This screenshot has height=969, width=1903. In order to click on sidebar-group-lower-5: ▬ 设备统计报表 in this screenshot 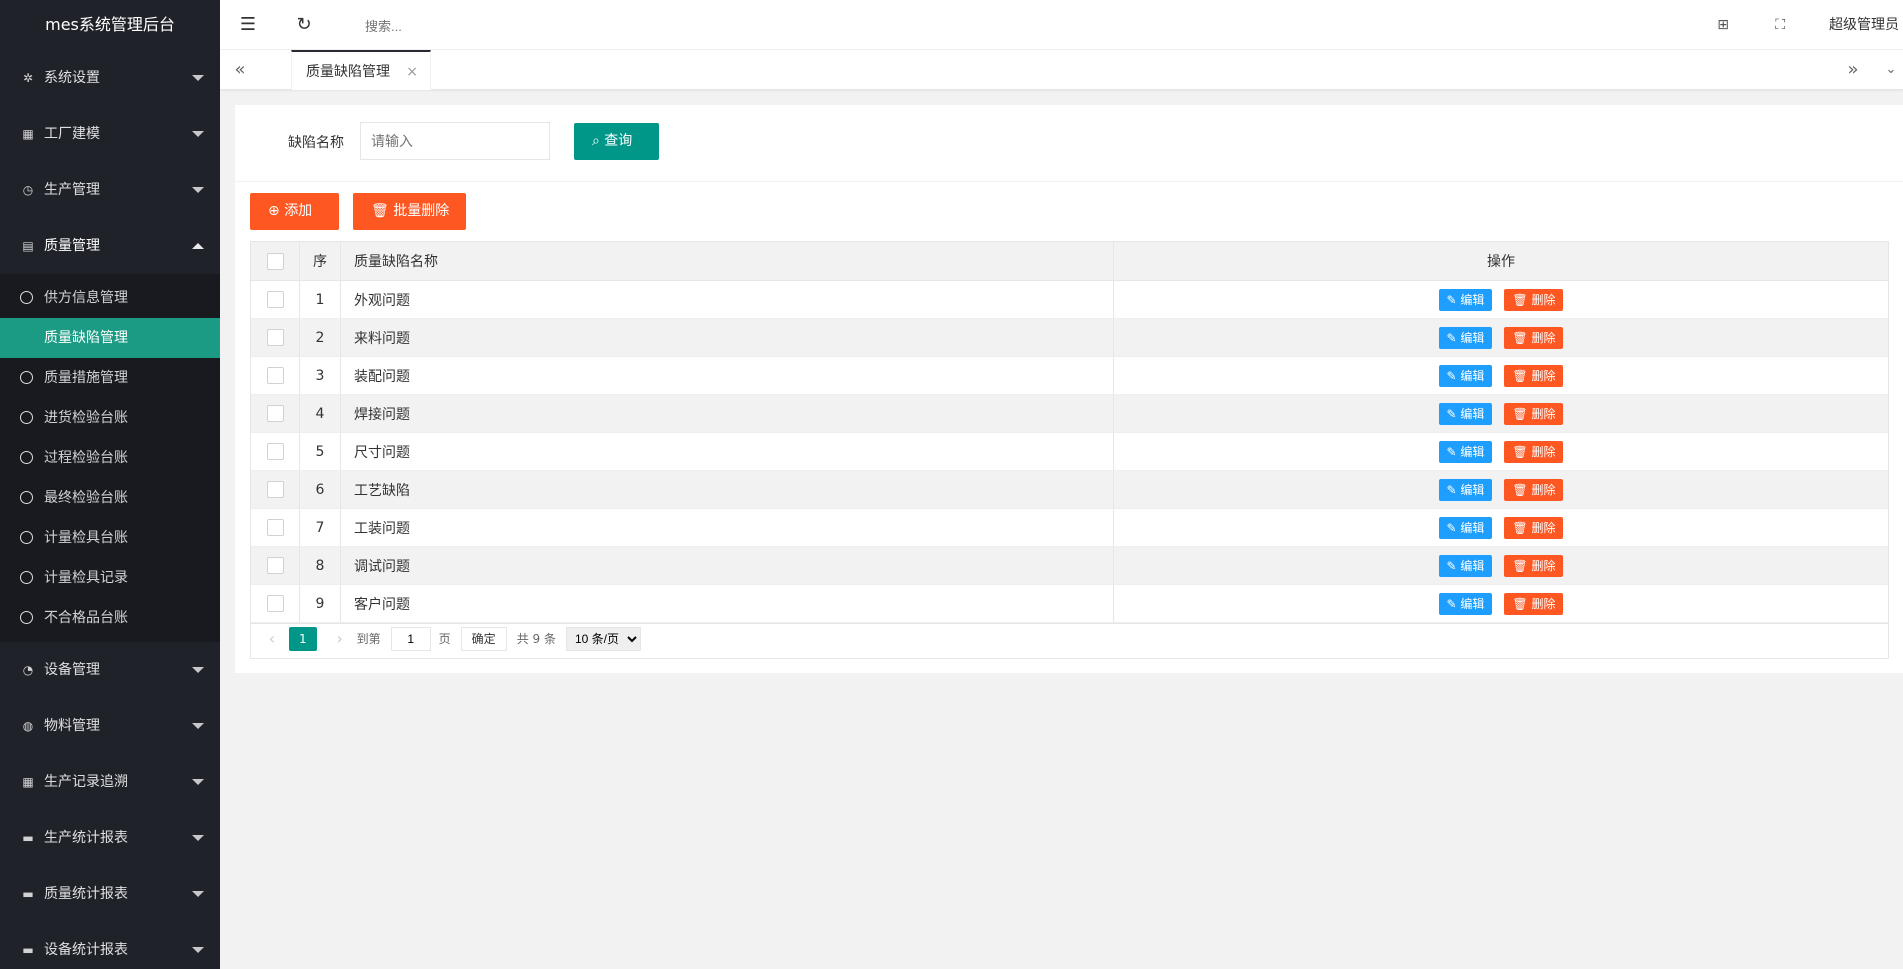, I will do `click(110, 945)`.